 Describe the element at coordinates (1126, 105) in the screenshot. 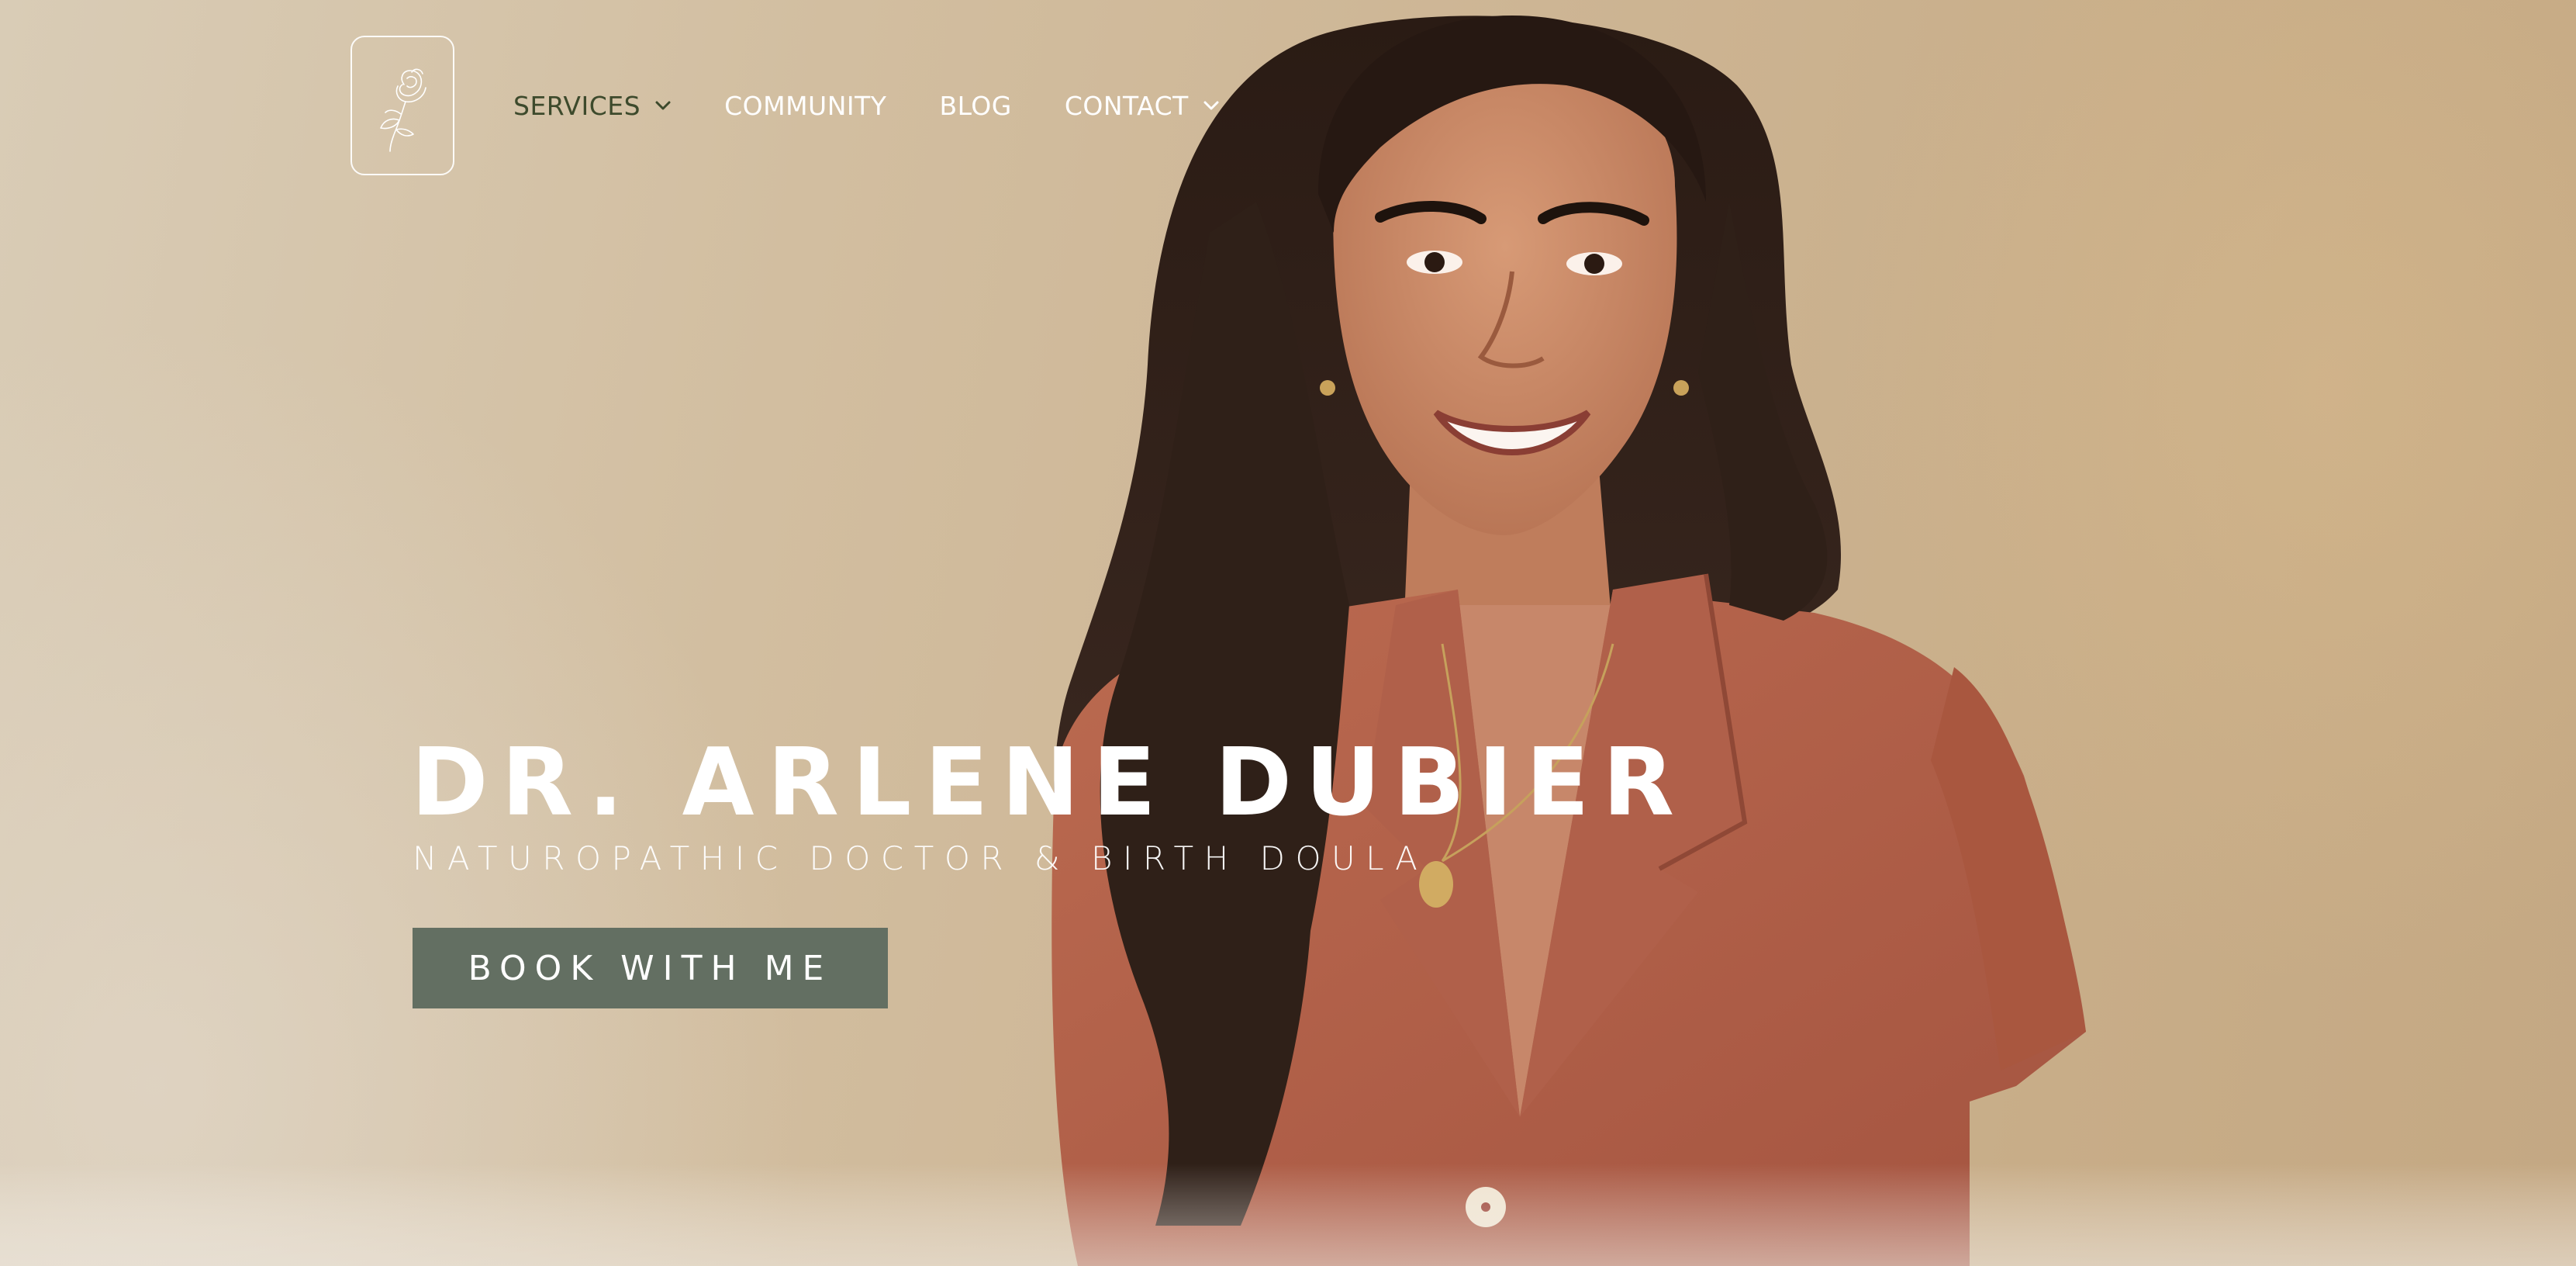

I see `nav-item-contact-label: CONTACT` at that location.